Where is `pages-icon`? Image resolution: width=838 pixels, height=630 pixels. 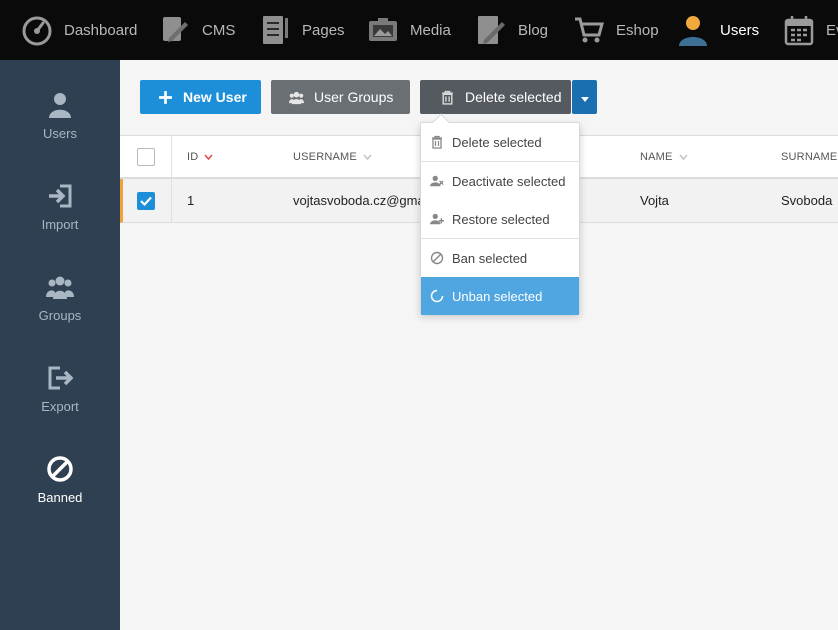 pages-icon is located at coordinates (275, 30).